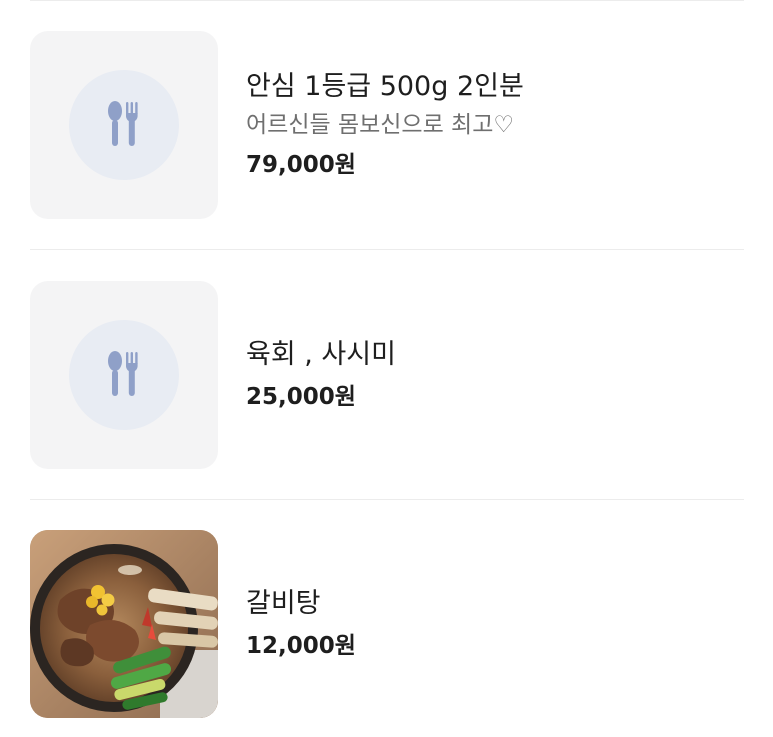  Describe the element at coordinates (301, 646) in the screenshot. I see `menu-item-price: 12,000원` at that location.